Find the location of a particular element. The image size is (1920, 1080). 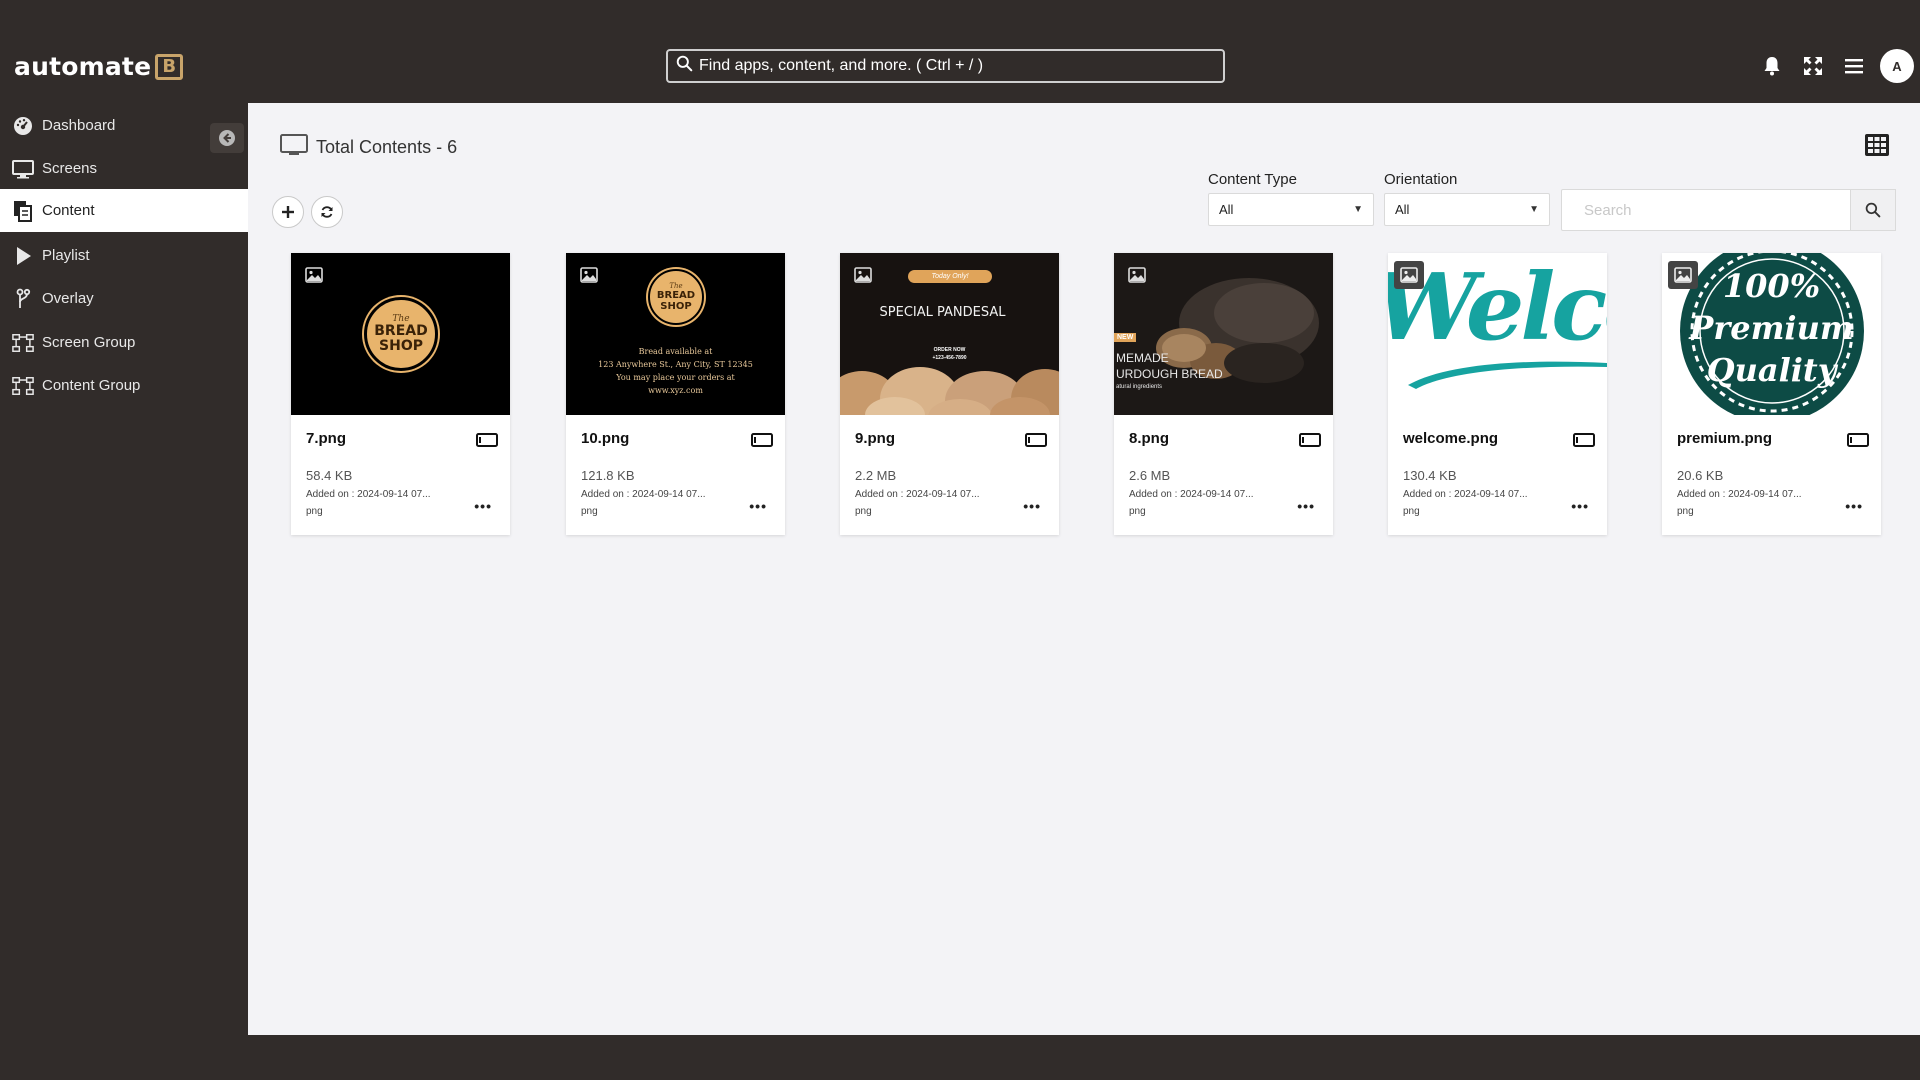

content-search is located at coordinates (1706, 210).